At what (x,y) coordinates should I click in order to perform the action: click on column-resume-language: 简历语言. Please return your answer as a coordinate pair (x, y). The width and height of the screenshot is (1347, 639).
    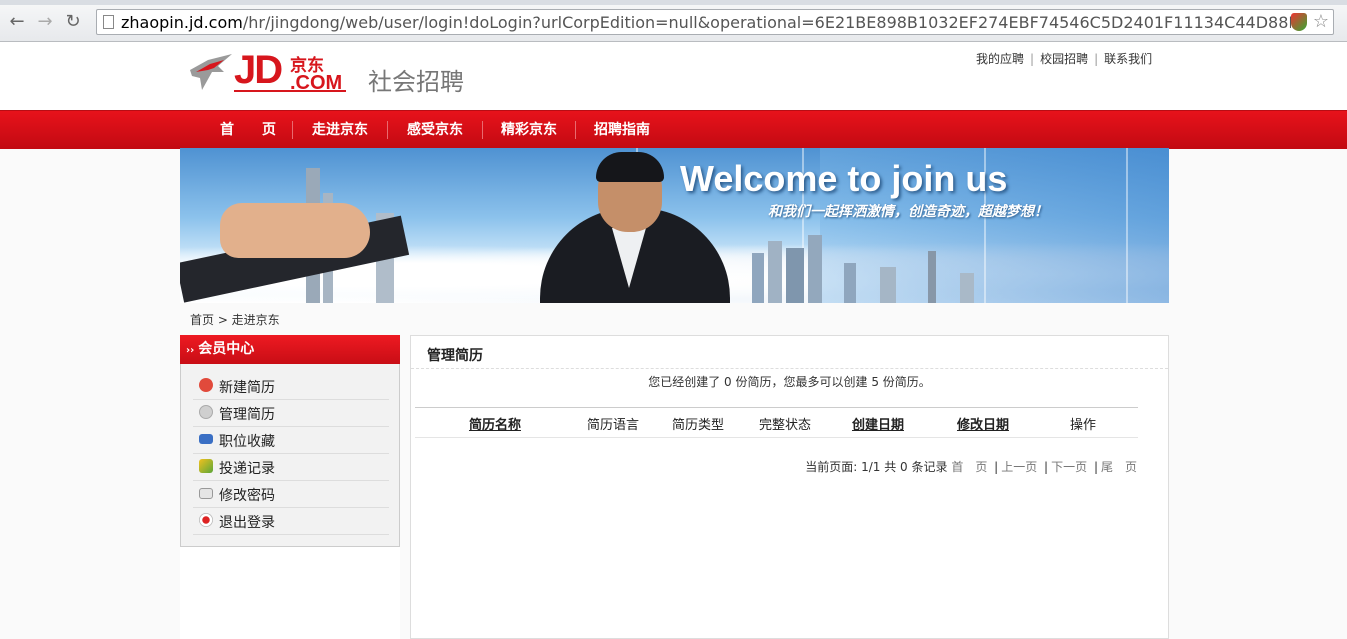
    Looking at the image, I should click on (612, 425).